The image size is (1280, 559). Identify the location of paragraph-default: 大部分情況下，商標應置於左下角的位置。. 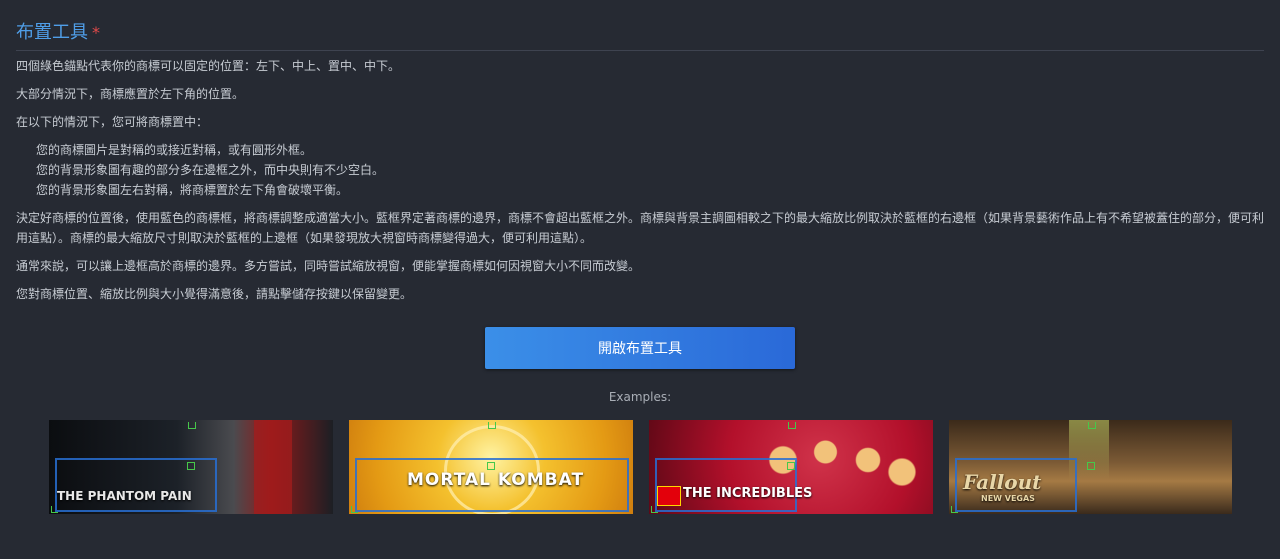
(130, 94).